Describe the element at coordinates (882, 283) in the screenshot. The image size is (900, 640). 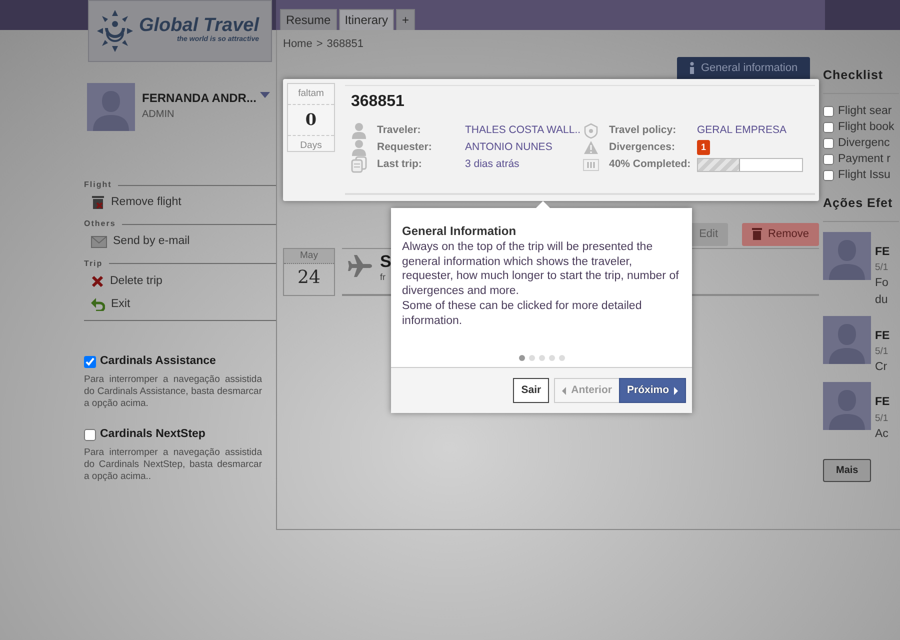
I see `action-text: Fo` at that location.